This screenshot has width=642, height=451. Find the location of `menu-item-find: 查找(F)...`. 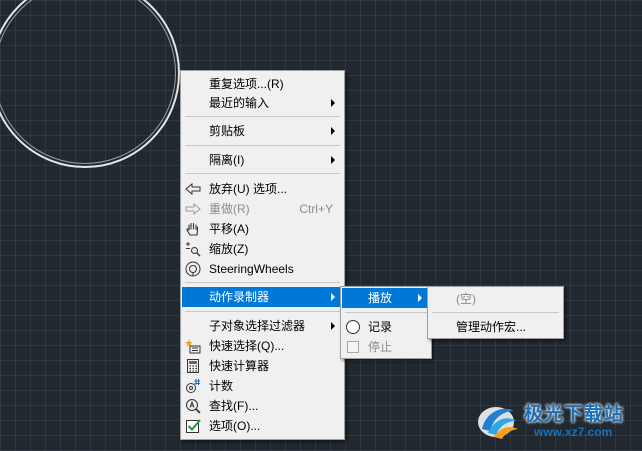

menu-item-find: 查找(F)... is located at coordinates (262, 406).